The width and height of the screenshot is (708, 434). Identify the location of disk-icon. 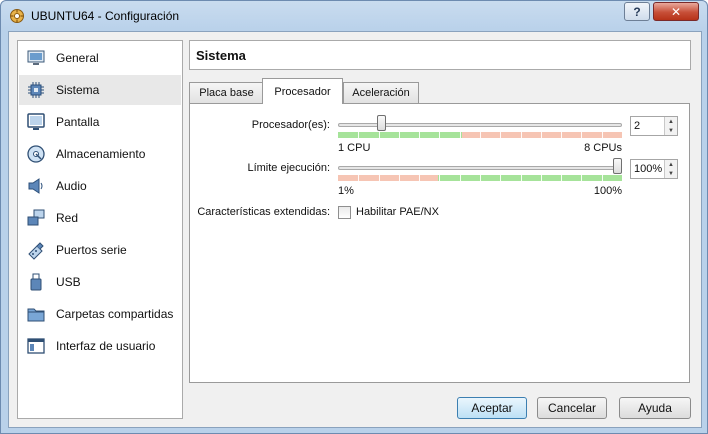
(36, 154).